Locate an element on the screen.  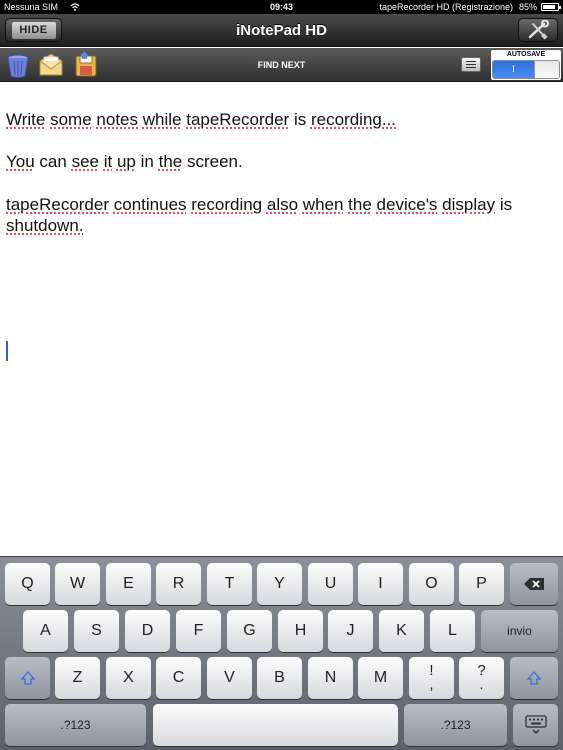
note-word: continues is located at coordinates (150, 204).